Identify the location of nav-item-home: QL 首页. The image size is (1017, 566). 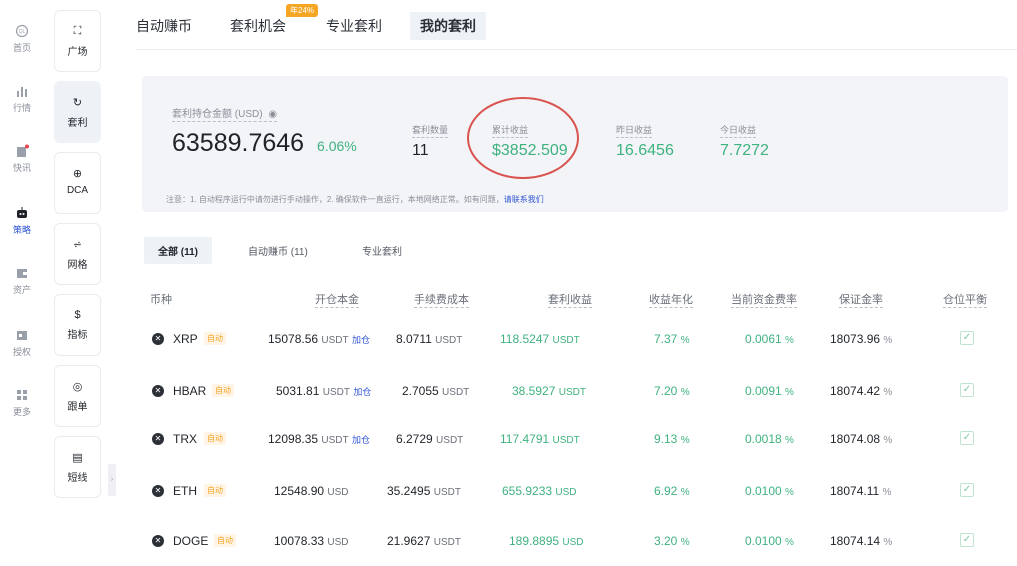
(22, 39).